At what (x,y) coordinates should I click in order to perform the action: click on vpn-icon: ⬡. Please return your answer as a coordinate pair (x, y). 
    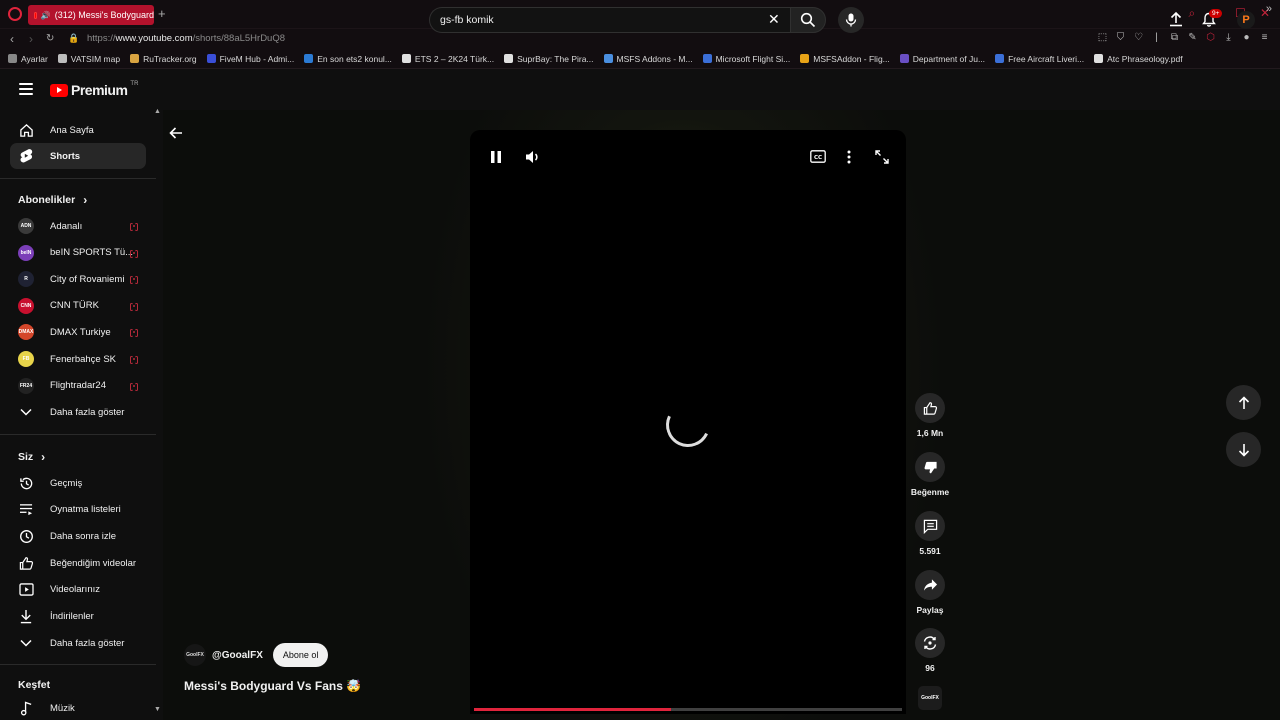
    Looking at the image, I should click on (1210, 37).